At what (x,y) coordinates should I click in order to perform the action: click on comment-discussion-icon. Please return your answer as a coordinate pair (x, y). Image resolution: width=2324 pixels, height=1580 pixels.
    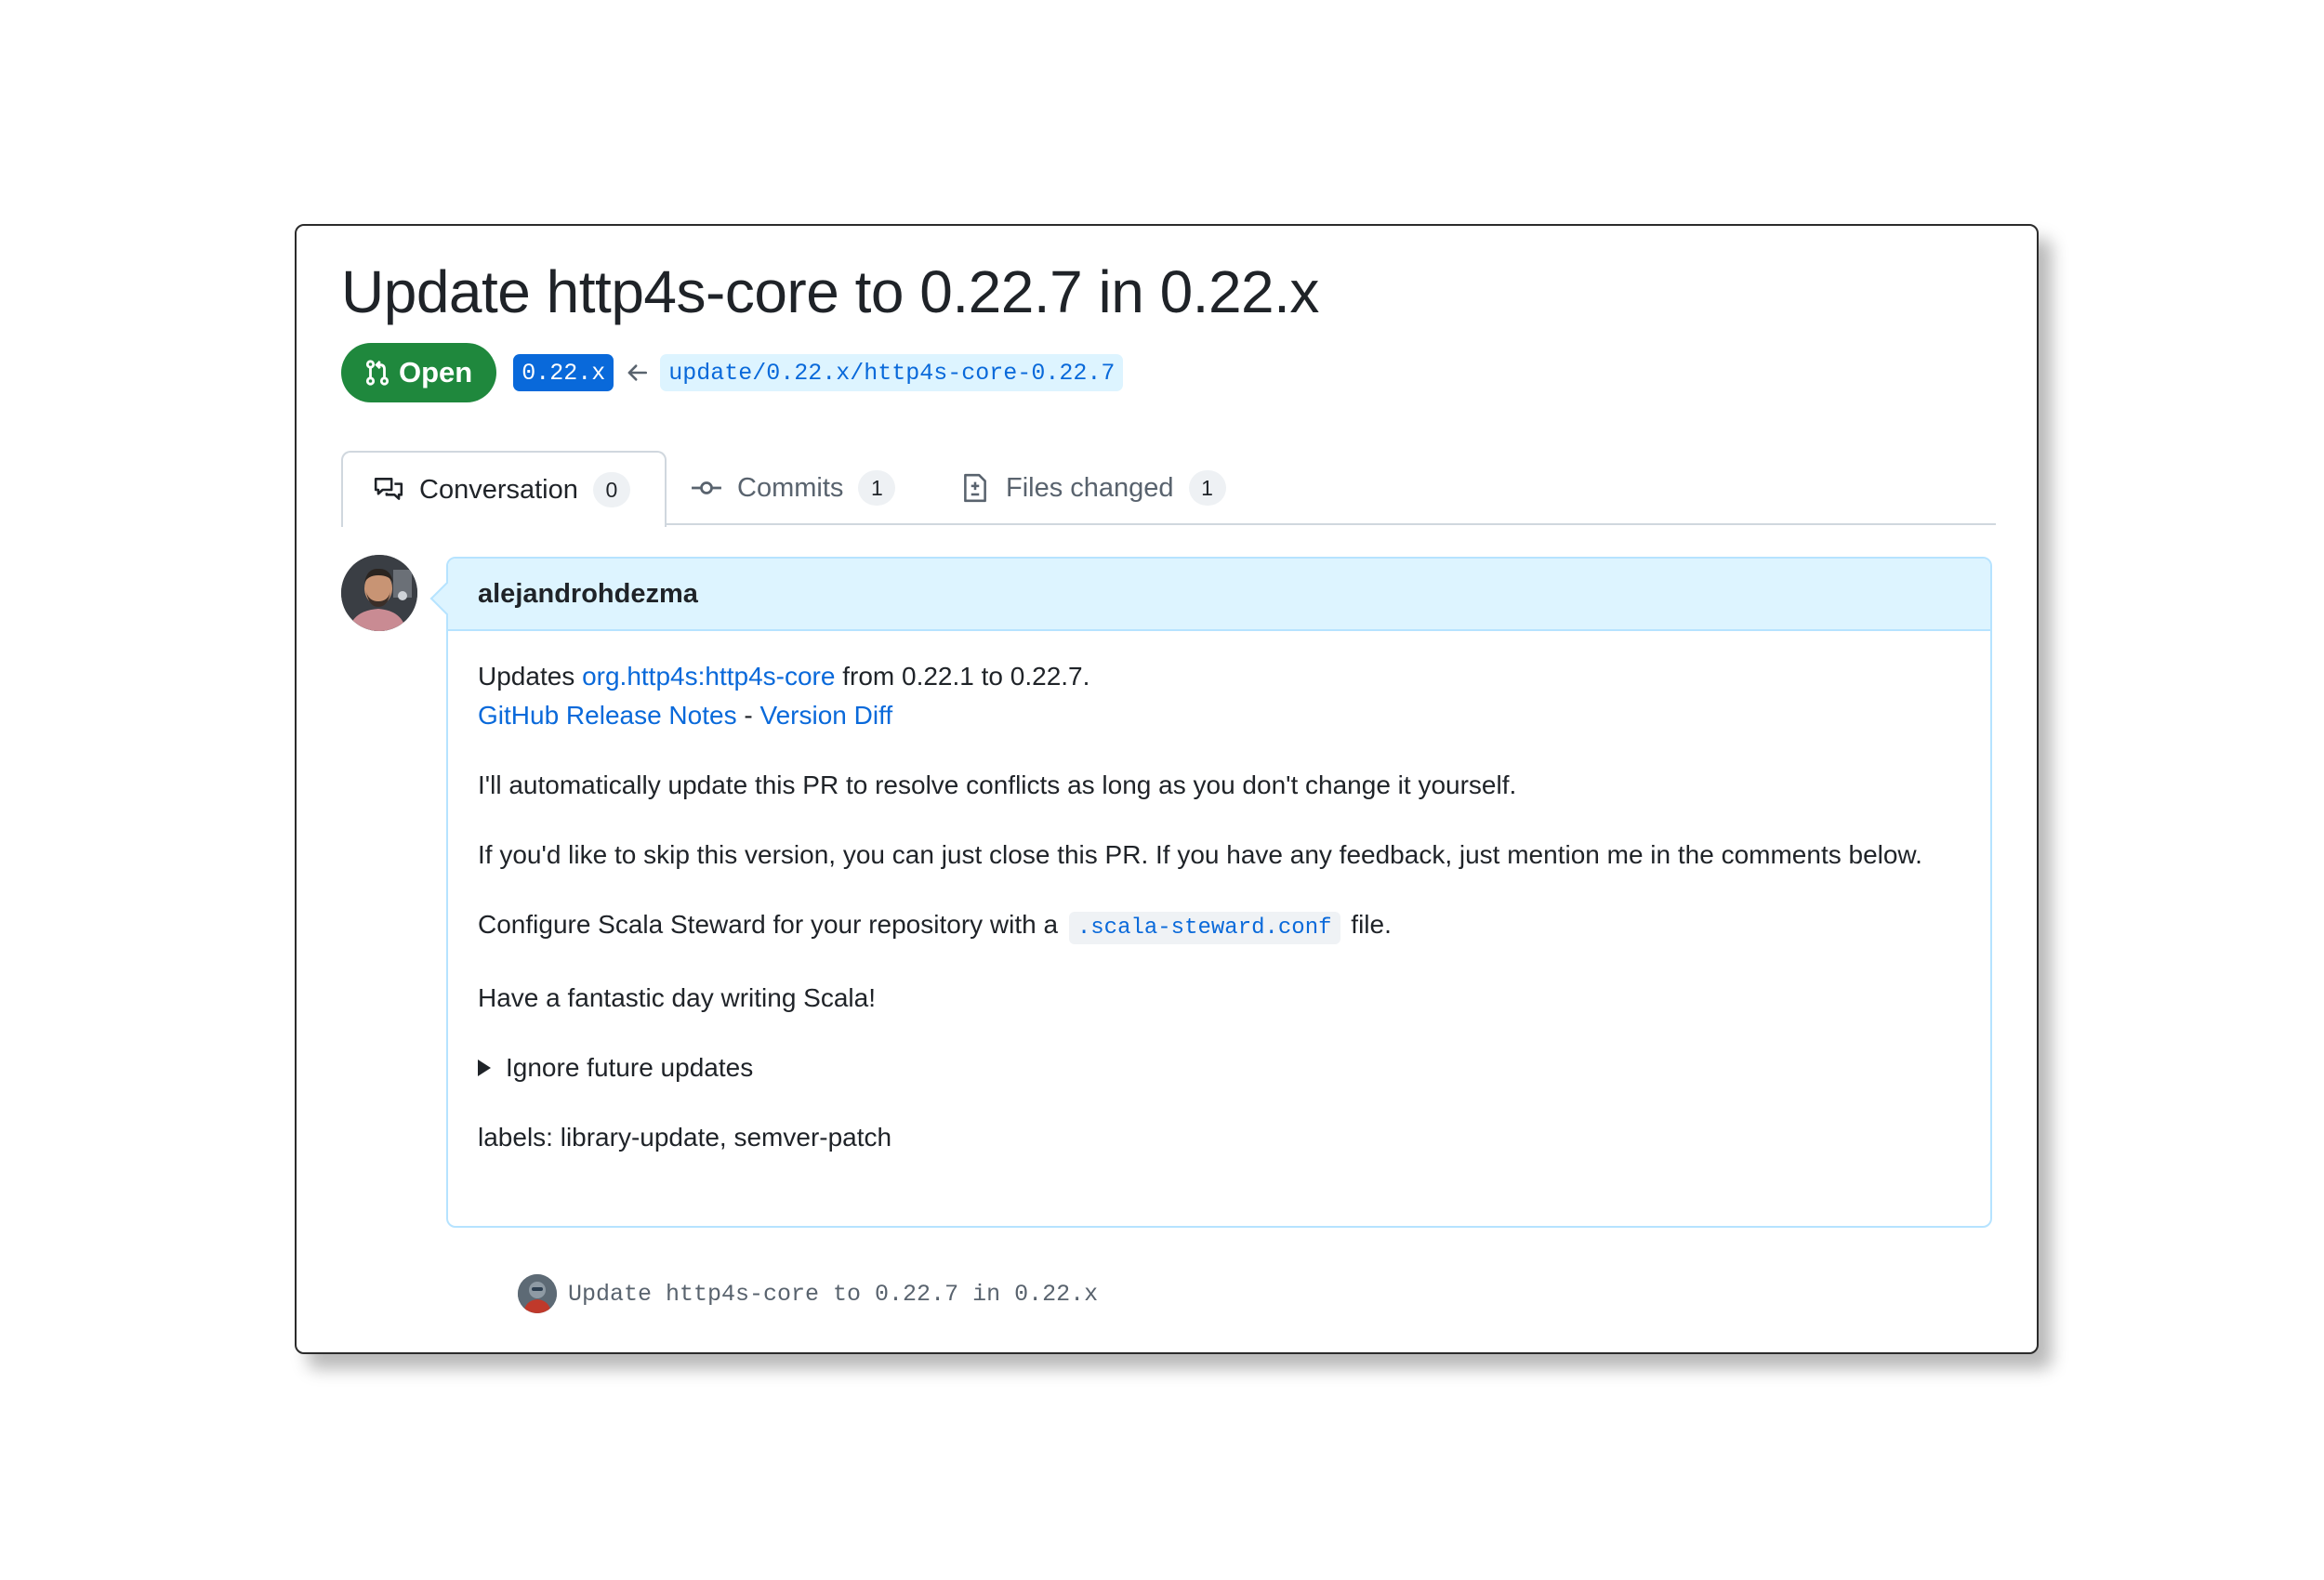
    Looking at the image, I should click on (388, 489).